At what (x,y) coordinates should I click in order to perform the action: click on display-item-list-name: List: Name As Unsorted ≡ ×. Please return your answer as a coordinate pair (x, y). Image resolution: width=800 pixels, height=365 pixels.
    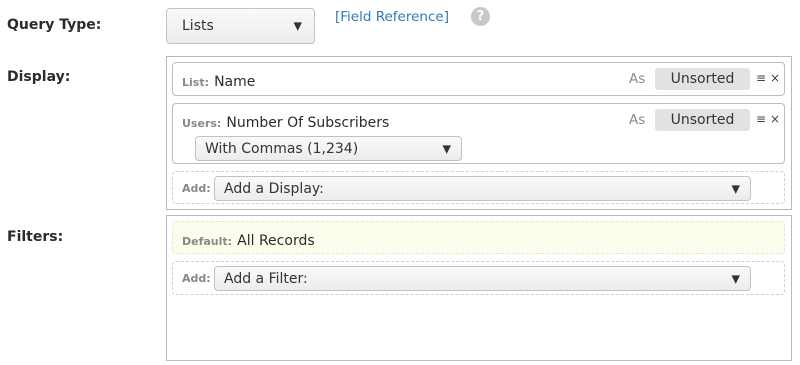
    Looking at the image, I should click on (478, 79).